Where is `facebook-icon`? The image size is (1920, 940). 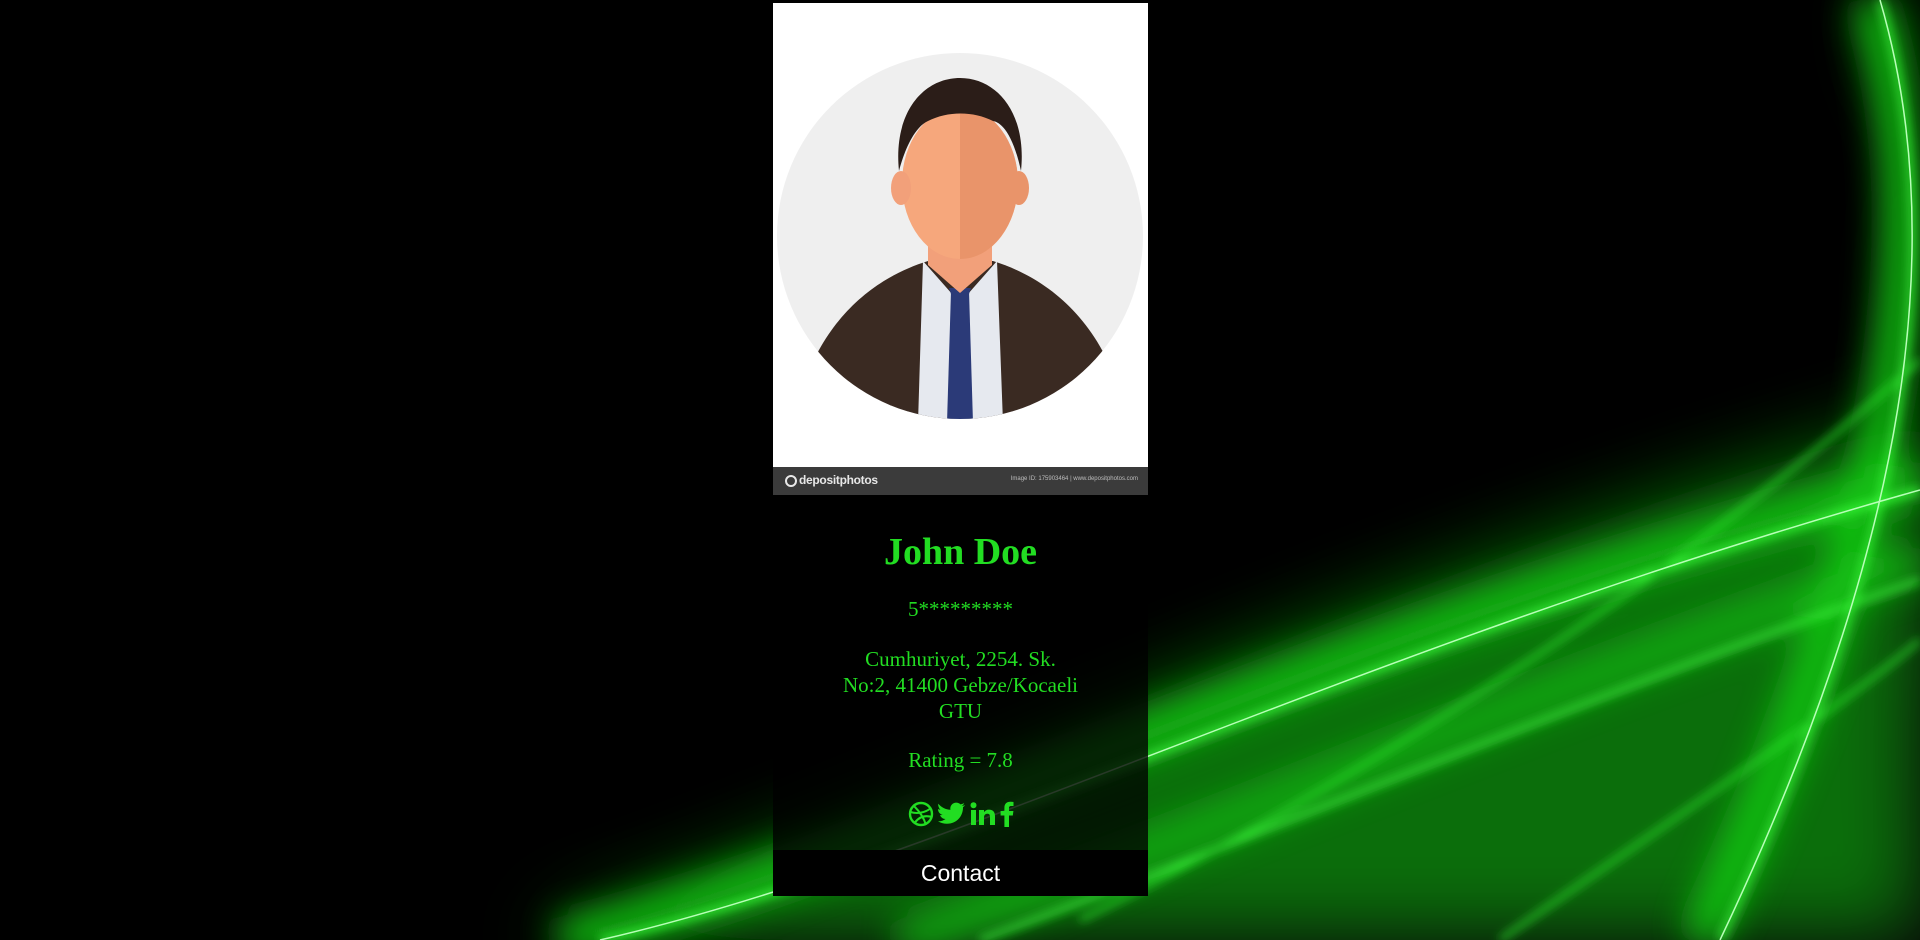
facebook-icon is located at coordinates (1007, 814).